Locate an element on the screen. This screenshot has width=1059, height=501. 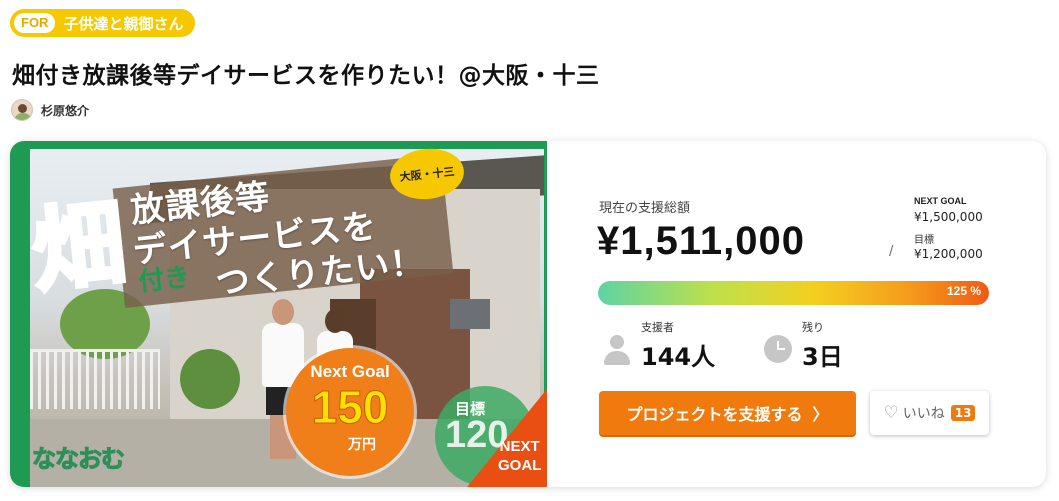
remaining-stat: 残り 3日 is located at coordinates (803, 345).